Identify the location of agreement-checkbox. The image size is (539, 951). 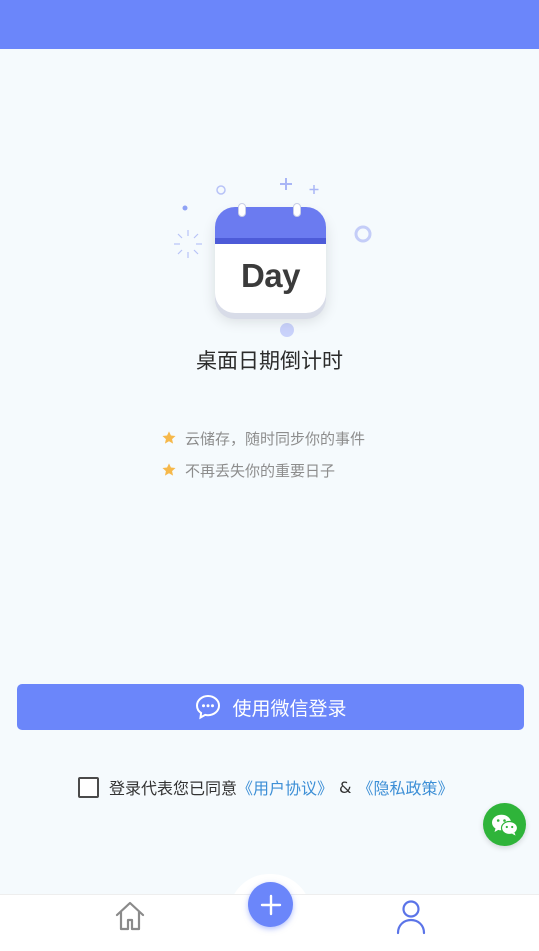
(88, 787).